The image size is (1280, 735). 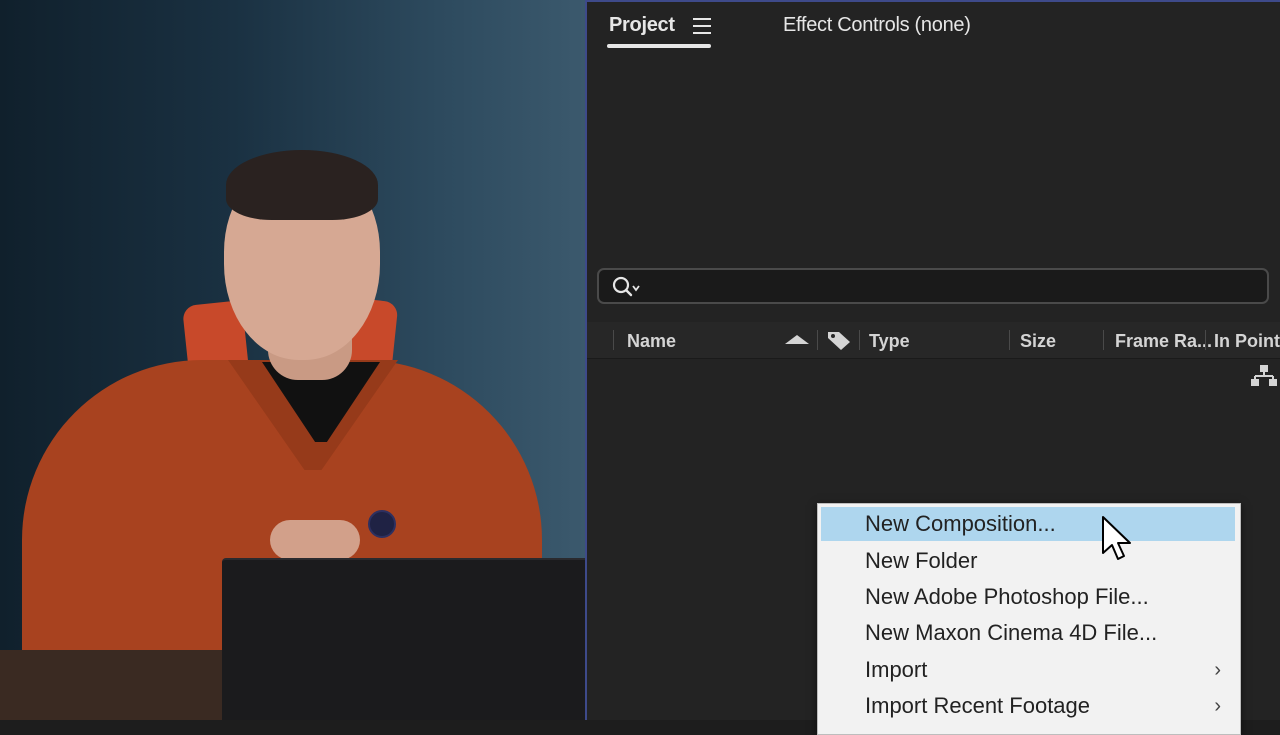 I want to click on column-type: Type, so click(x=889, y=341).